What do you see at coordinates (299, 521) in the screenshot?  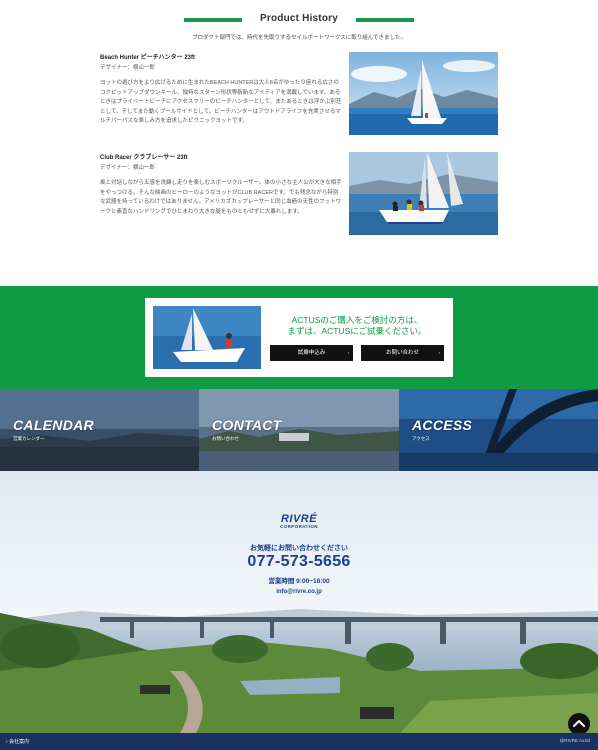 I see `rivre-logo: RIVRÉ CORPORATION` at bounding box center [299, 521].